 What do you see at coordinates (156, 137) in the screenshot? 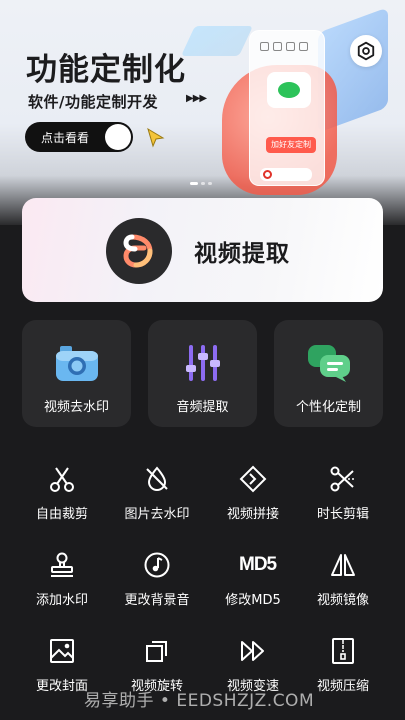
I see `cursor-icon` at bounding box center [156, 137].